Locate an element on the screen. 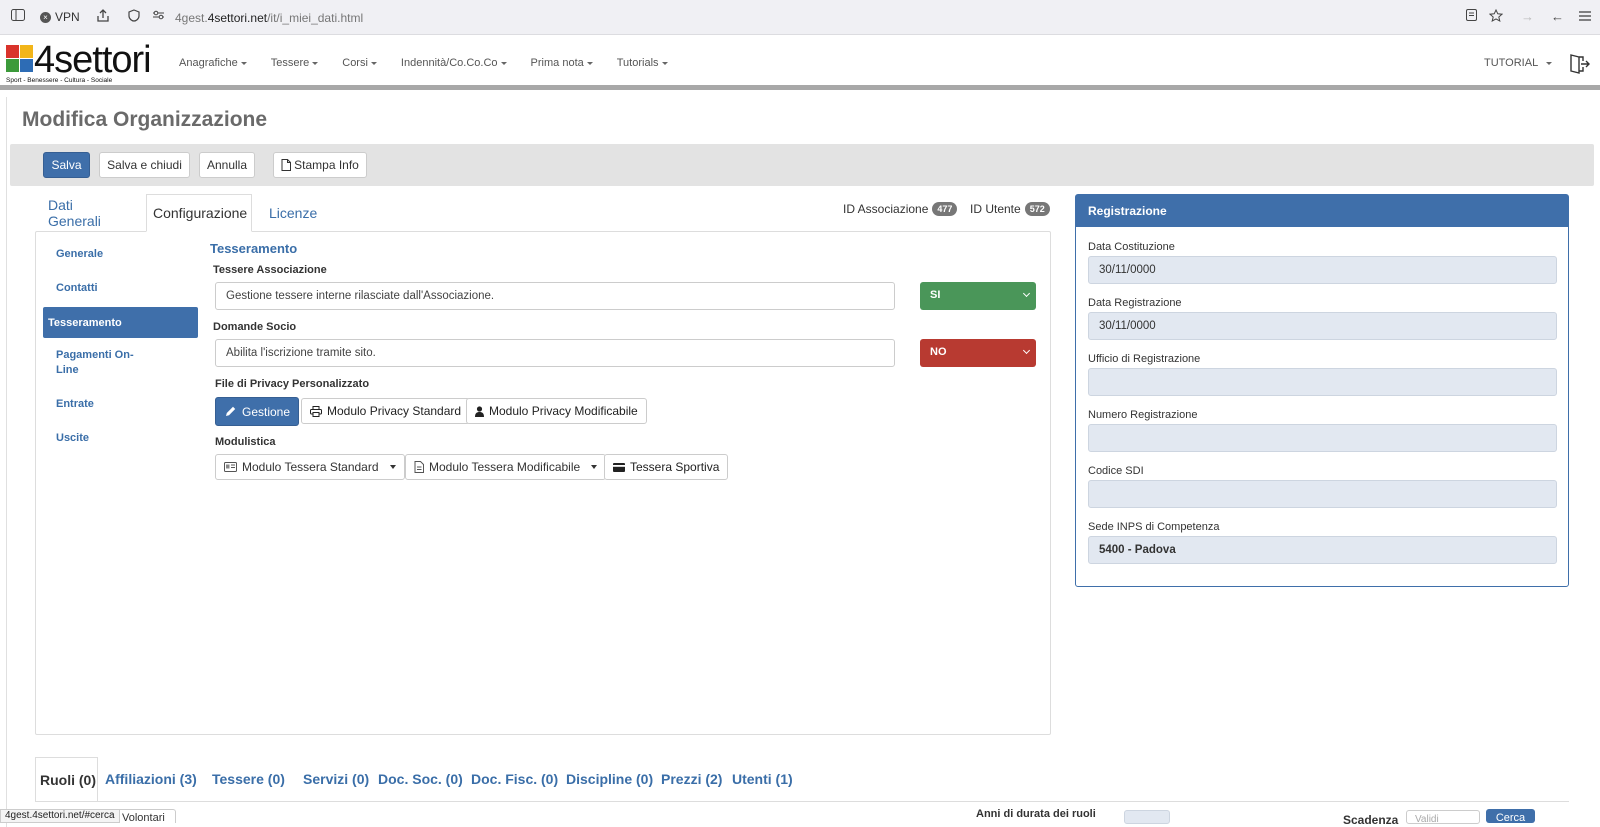 This screenshot has height=827, width=1600. nav-indennita: Indennità/Co.Co.Co is located at coordinates (454, 63).